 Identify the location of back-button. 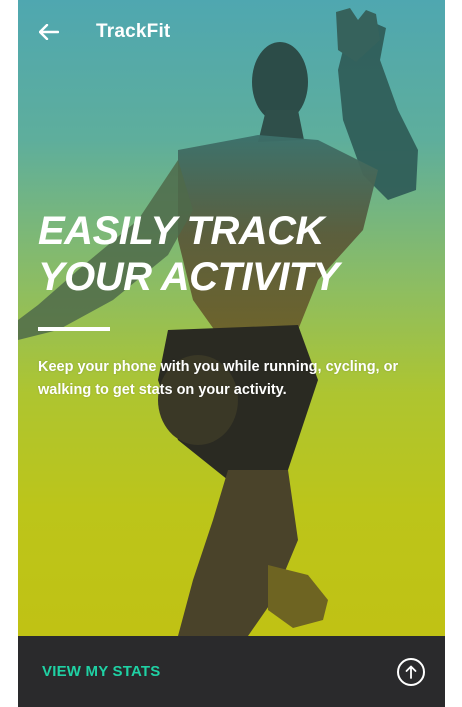
(49, 32).